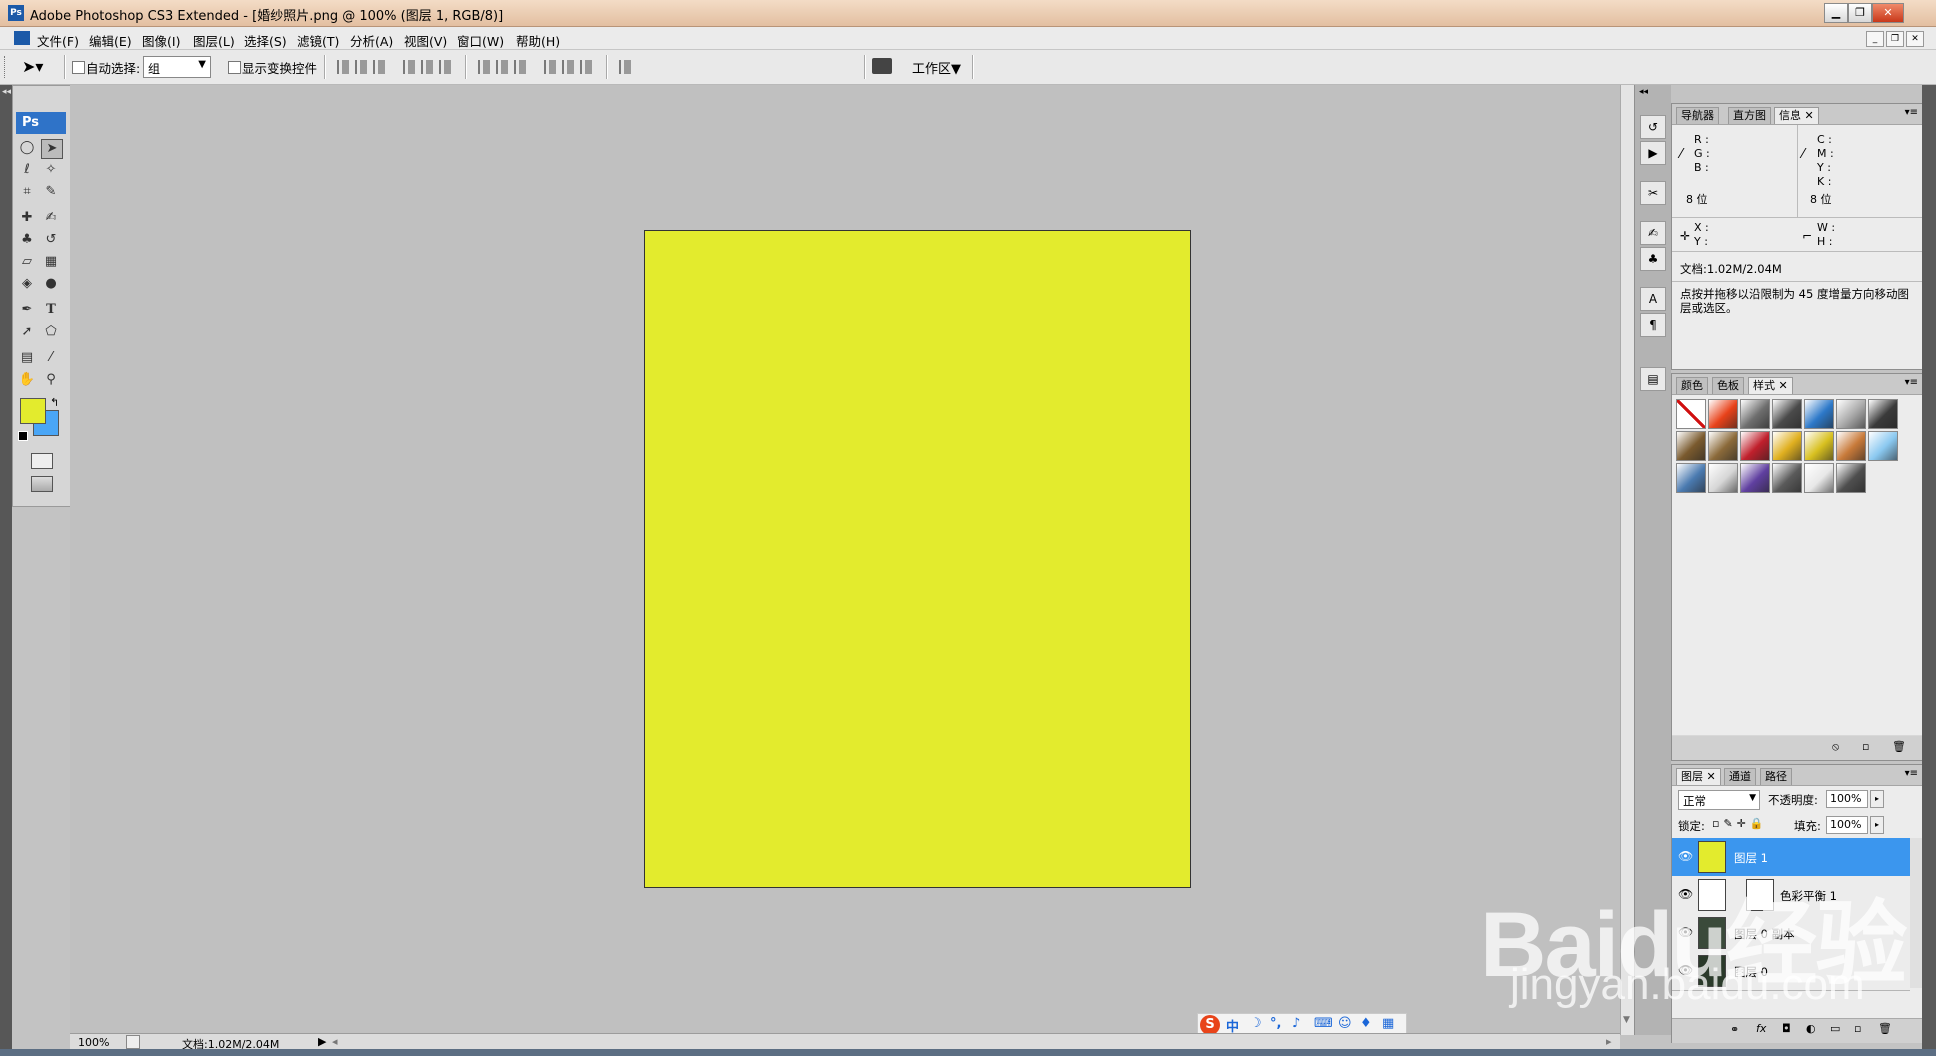 The width and height of the screenshot is (1936, 1056). What do you see at coordinates (51, 262) in the screenshot?
I see `gradient-icon: ▦` at bounding box center [51, 262].